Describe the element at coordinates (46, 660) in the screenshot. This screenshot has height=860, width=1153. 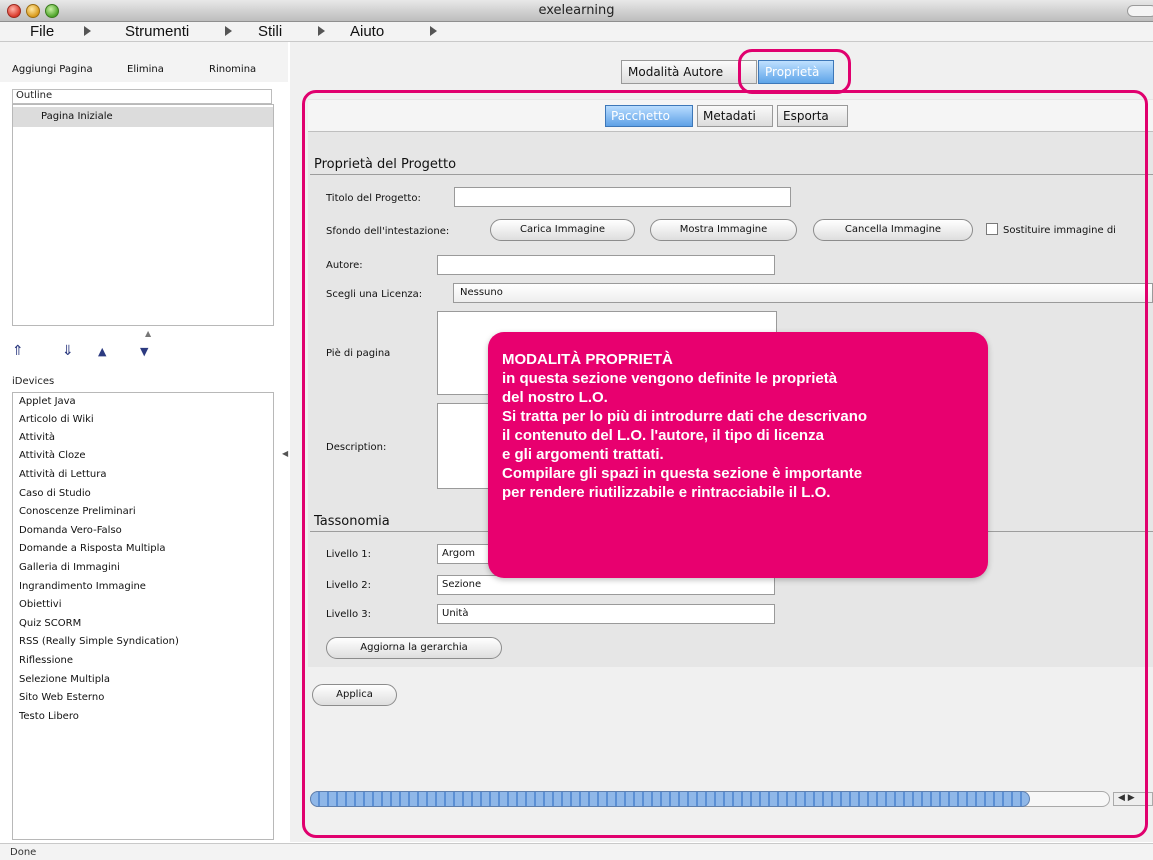
I see `idevice-item: Riflessione` at that location.